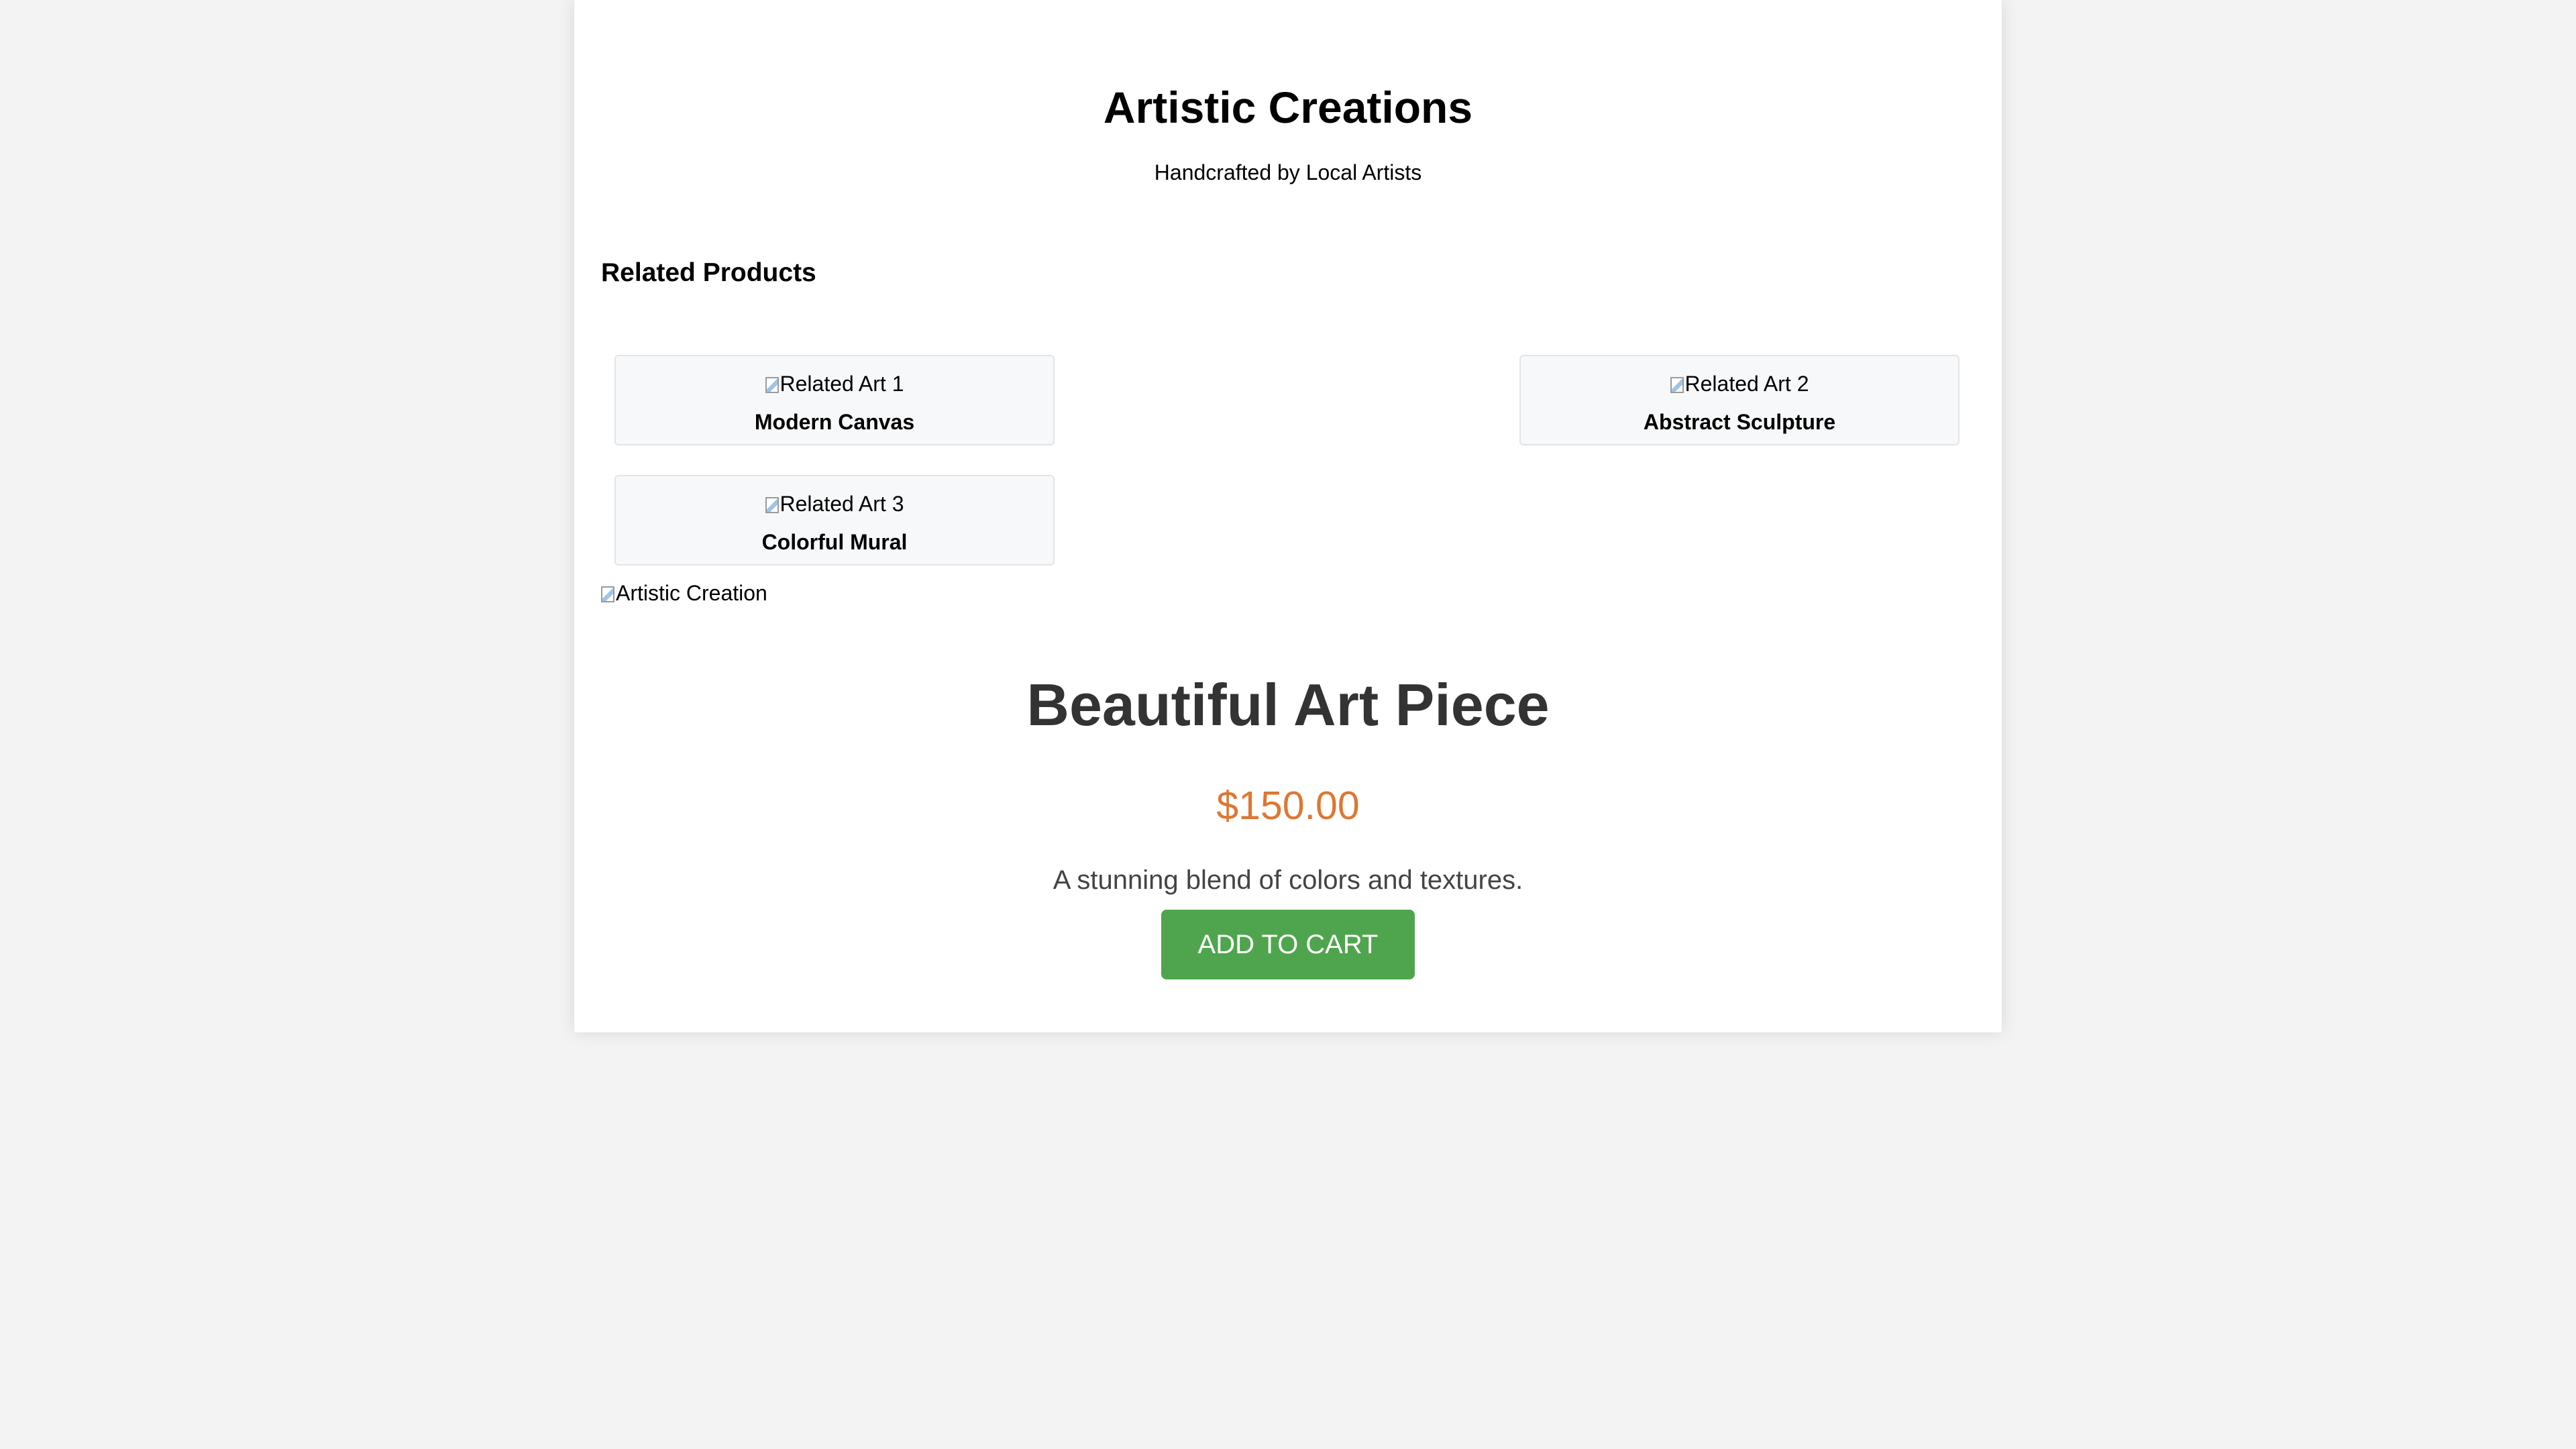  I want to click on related-product-image: Related Art 2, so click(1739, 384).